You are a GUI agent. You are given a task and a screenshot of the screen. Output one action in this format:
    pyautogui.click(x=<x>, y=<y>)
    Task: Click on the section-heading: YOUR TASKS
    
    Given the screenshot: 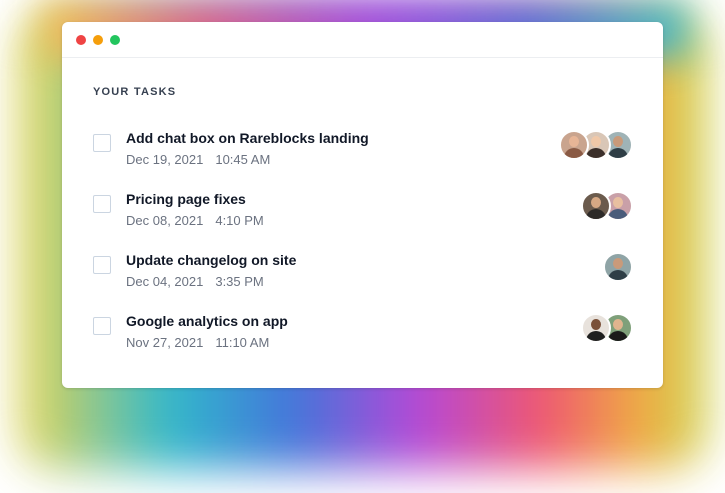 What is the action you would take?
    pyautogui.click(x=135, y=92)
    